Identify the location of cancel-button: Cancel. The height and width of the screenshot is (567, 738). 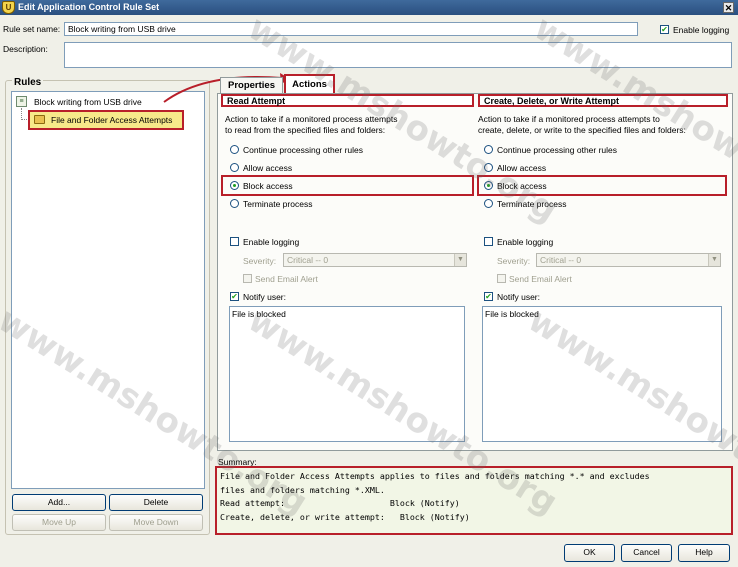
(646, 553).